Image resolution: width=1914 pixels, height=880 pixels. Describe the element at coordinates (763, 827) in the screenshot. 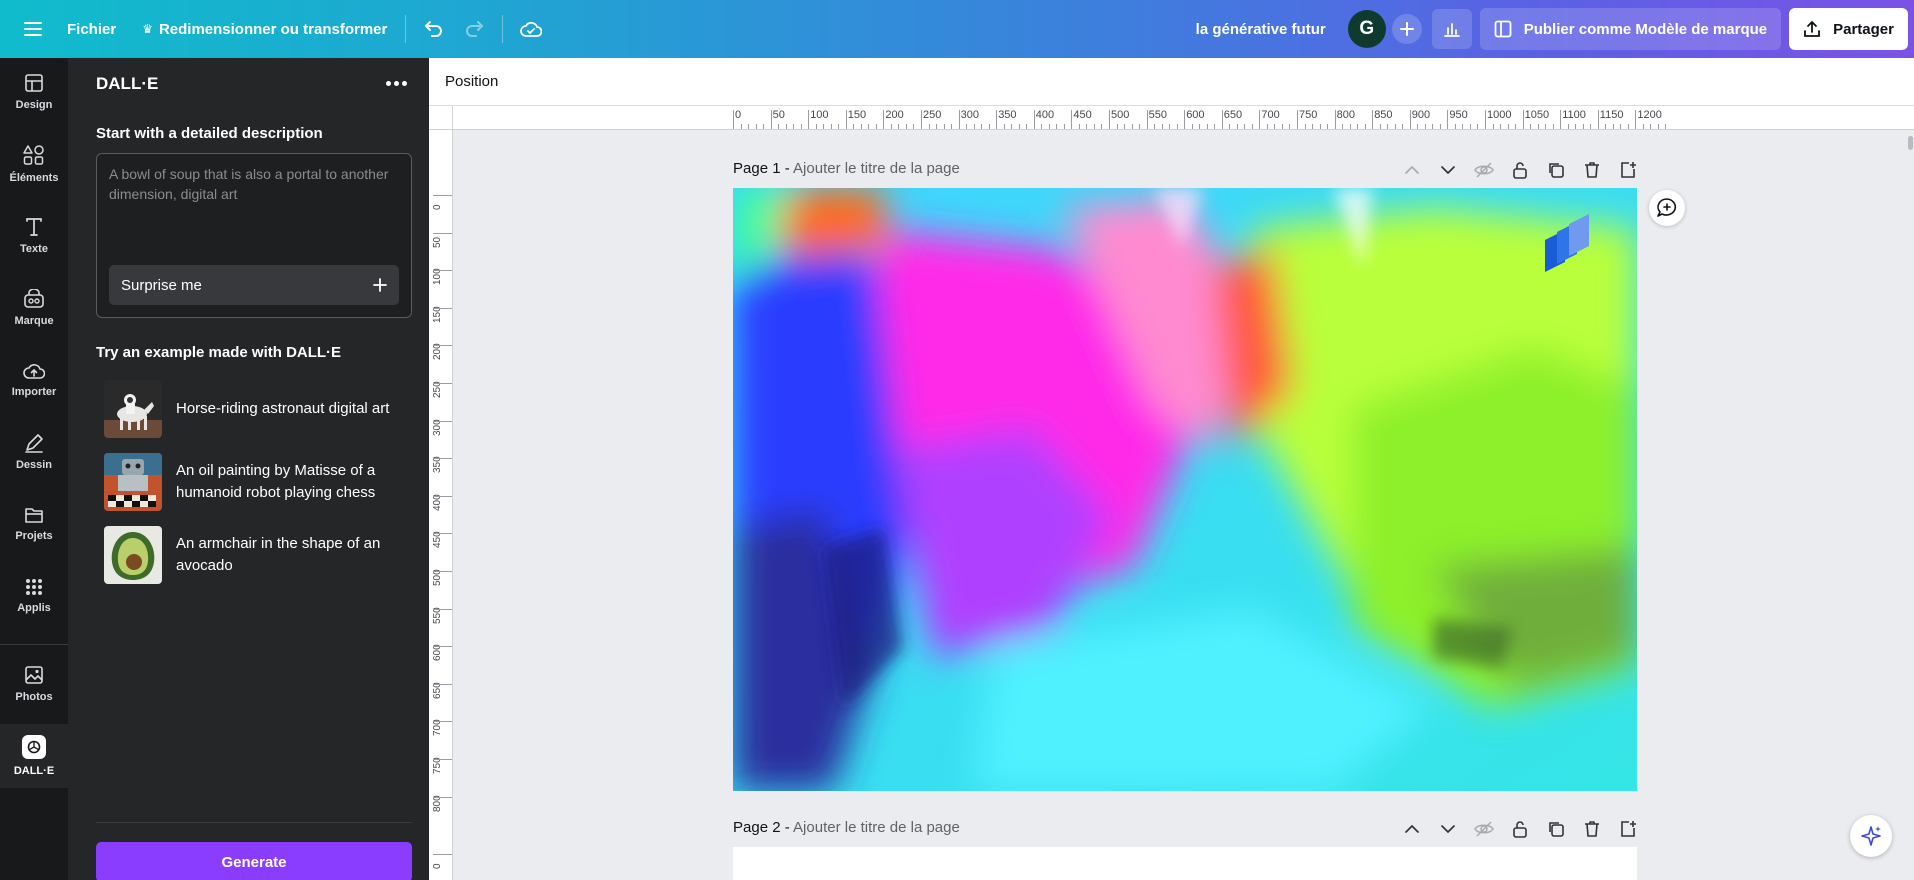

I see `page-label: Page 2 -` at that location.